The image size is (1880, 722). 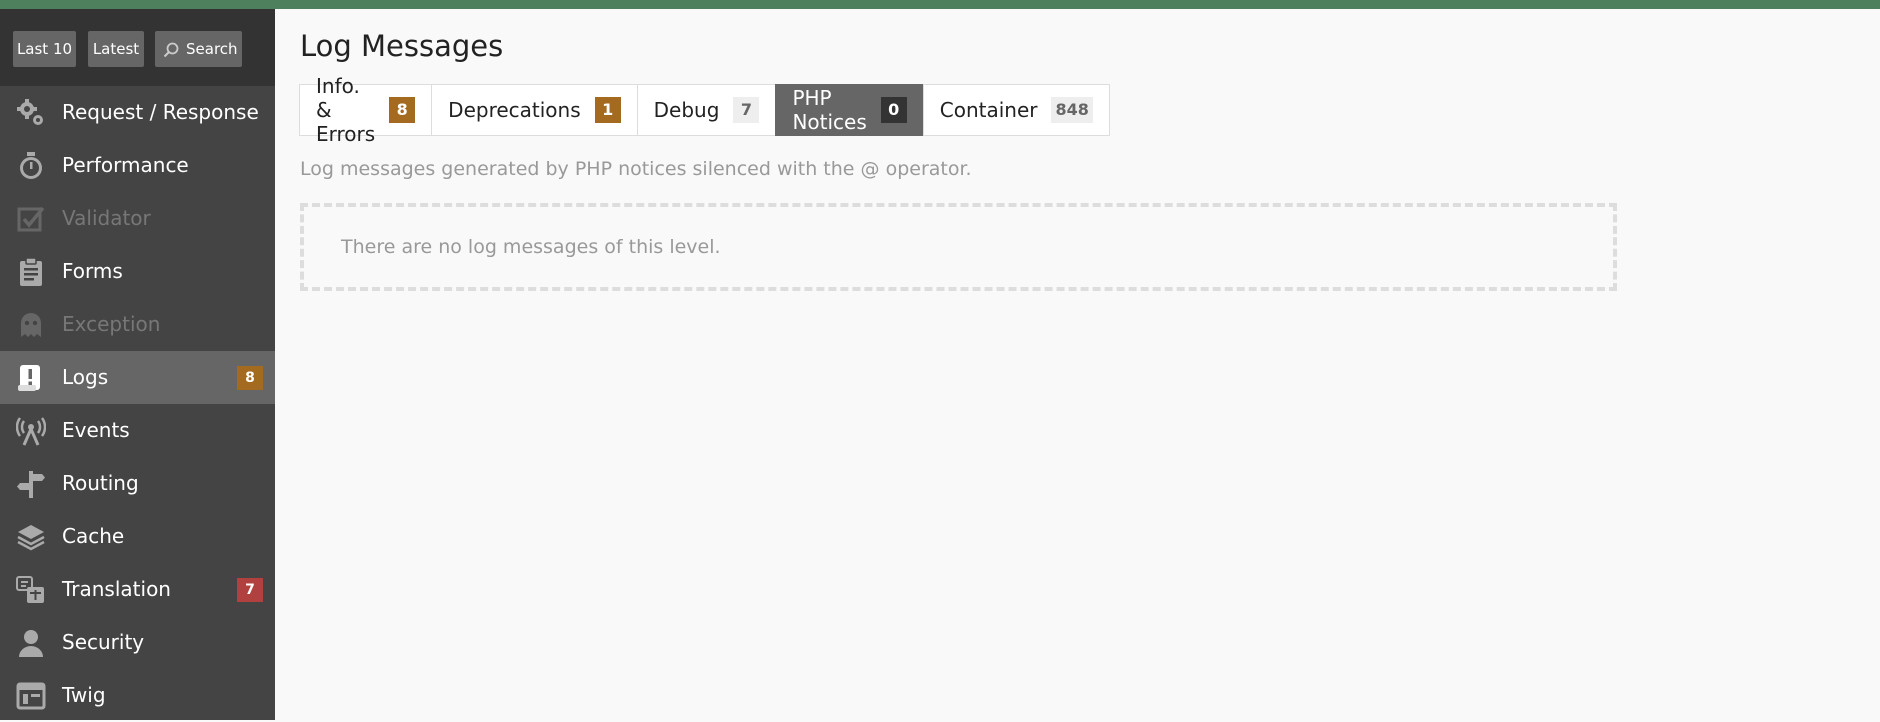 What do you see at coordinates (160, 112) in the screenshot?
I see `sidebar-item-label: Request / Response` at bounding box center [160, 112].